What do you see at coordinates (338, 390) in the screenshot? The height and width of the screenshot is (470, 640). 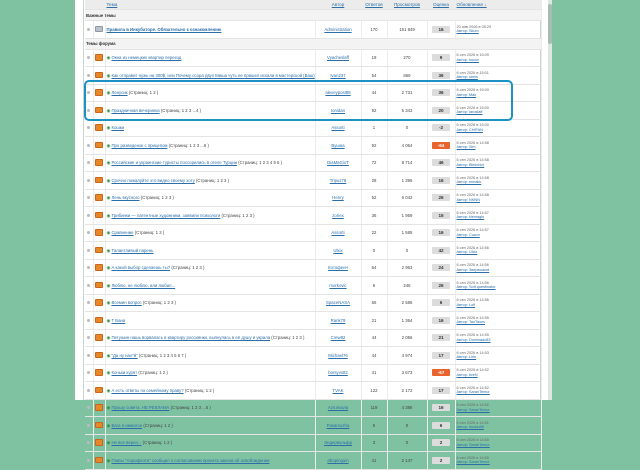 I see `topic-author: TVAK` at bounding box center [338, 390].